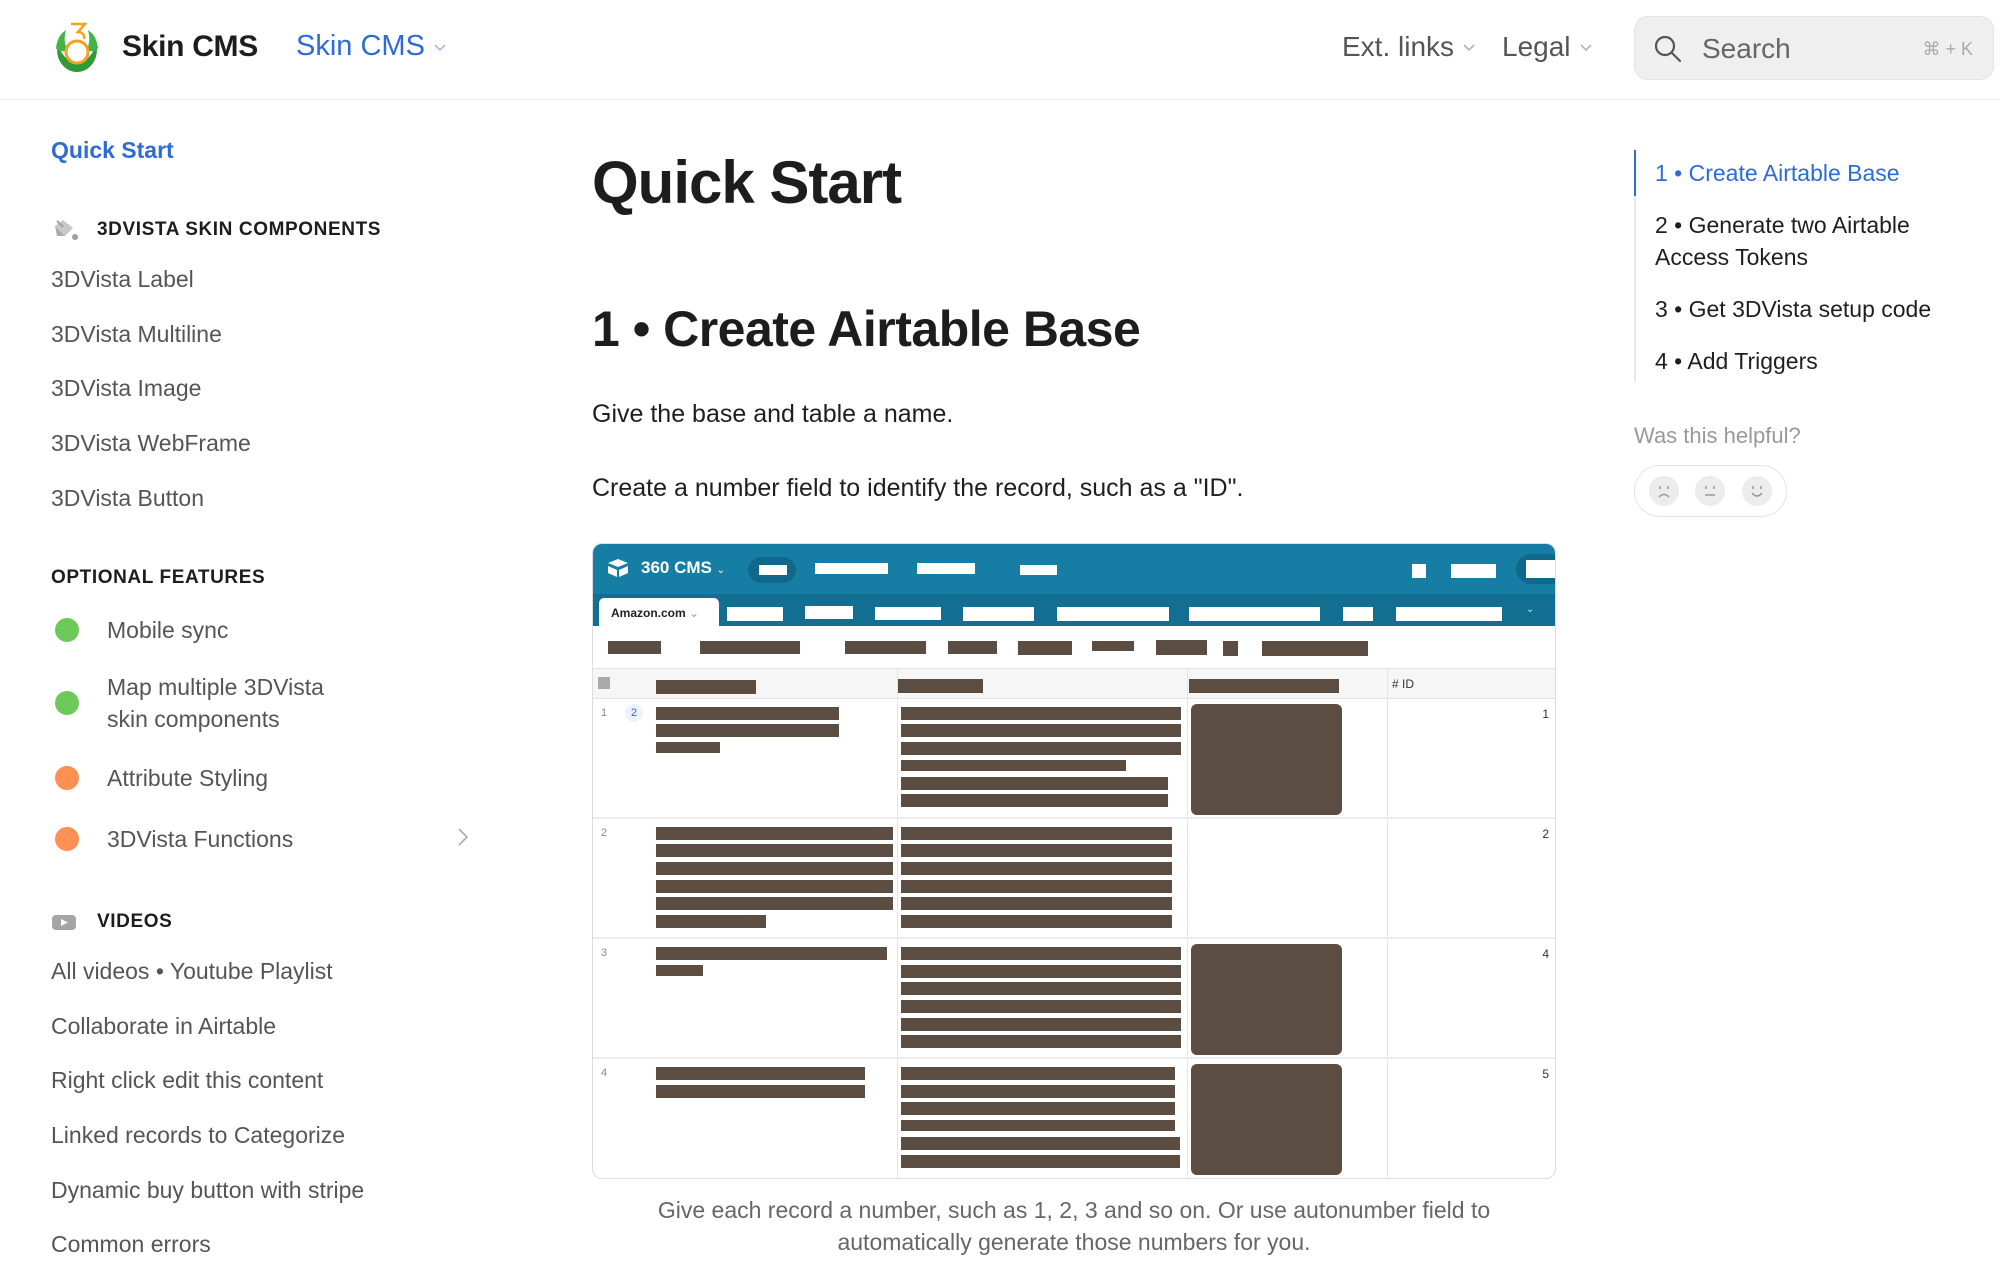  I want to click on airtable-topbar, so click(1074, 569).